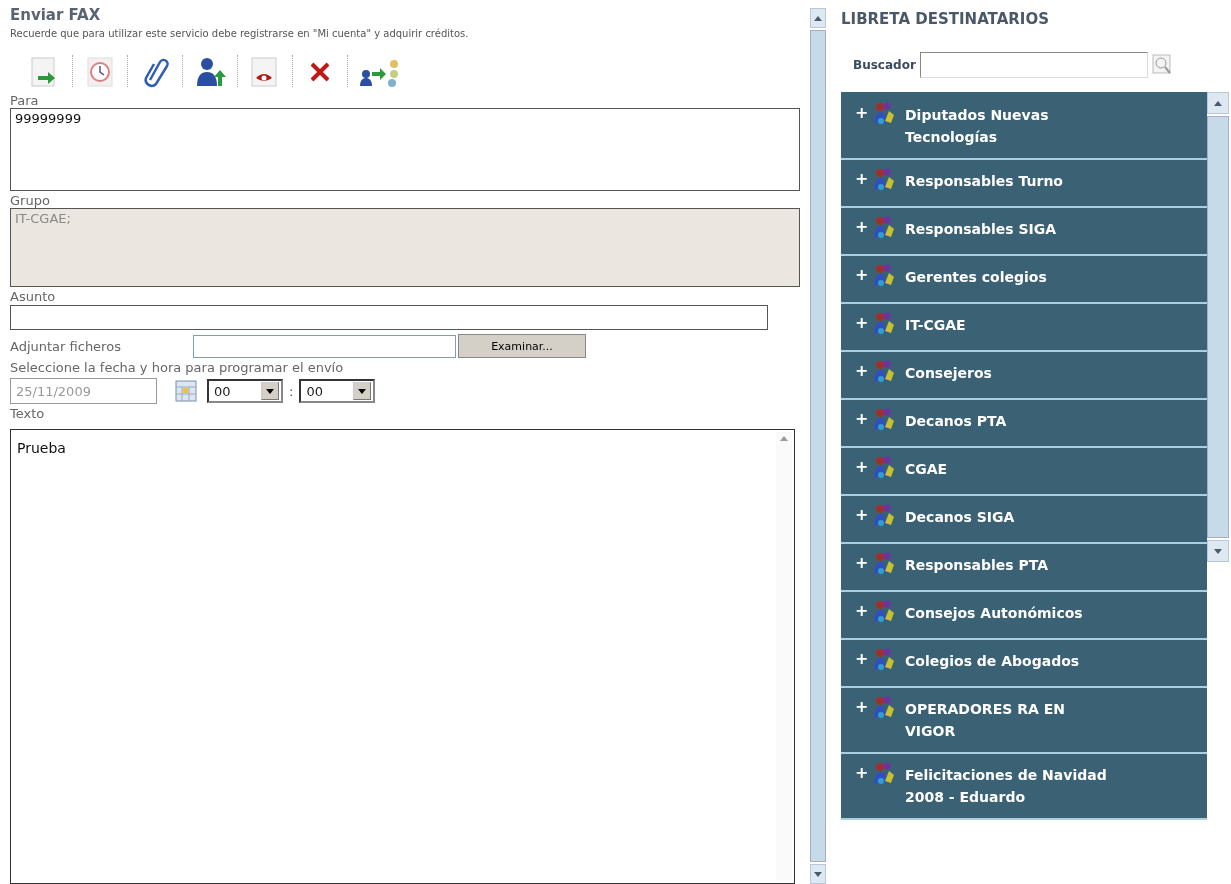 This screenshot has height=884, width=1231. I want to click on search-icon, so click(1161, 65).